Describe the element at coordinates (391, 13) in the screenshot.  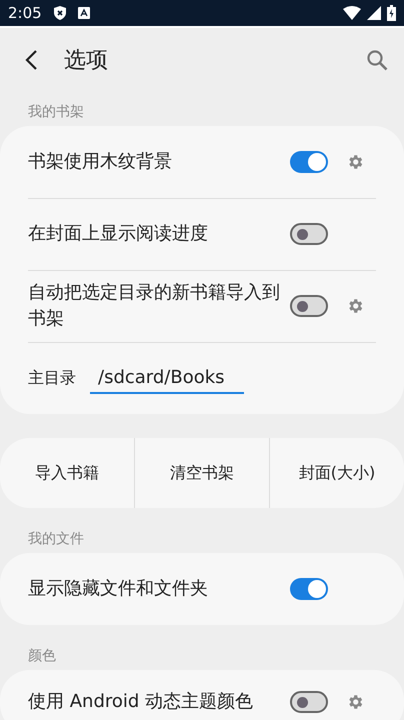
I see `battery-icon` at that location.